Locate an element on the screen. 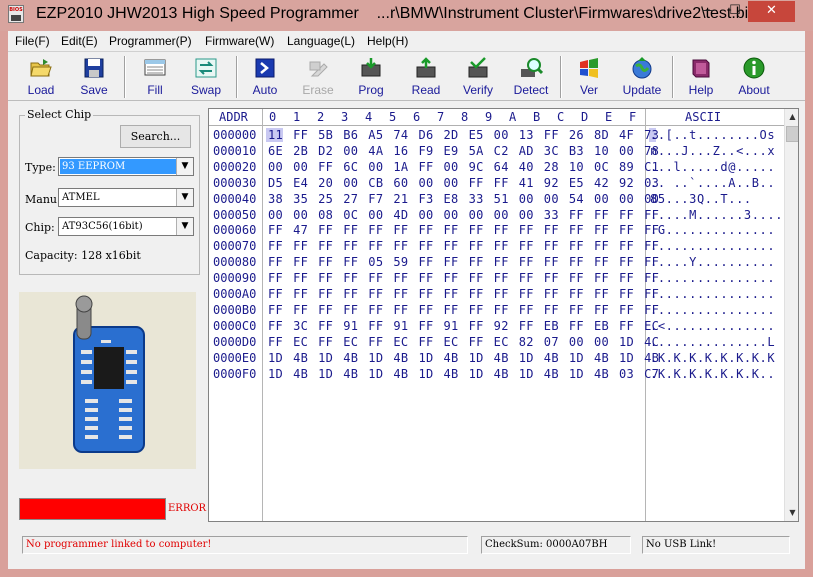 This screenshot has height=577, width=813. type-label: Type: is located at coordinates (40, 167).